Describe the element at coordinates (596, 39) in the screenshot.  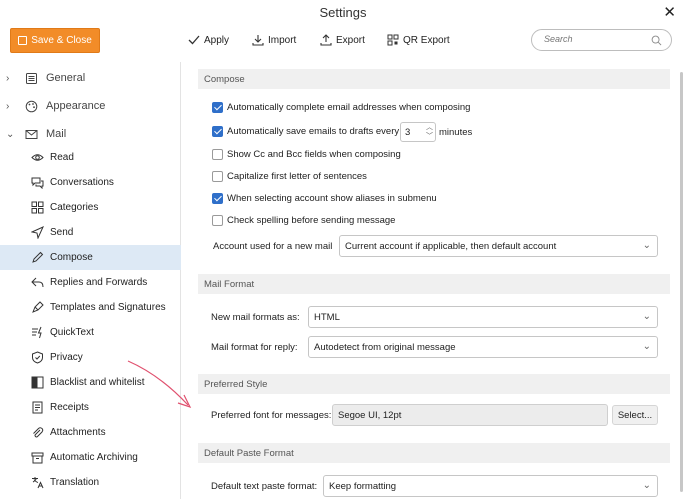
I see `search-input` at that location.